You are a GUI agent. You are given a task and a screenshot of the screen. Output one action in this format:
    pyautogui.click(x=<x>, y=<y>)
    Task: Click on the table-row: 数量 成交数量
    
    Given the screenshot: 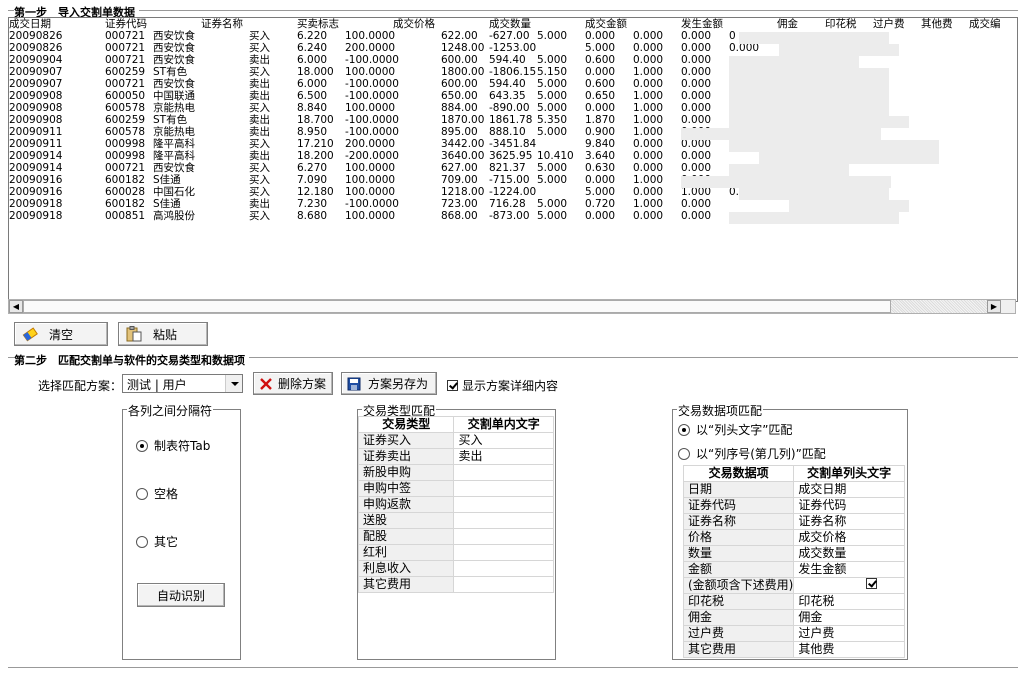 What is the action you would take?
    pyautogui.click(x=793, y=553)
    